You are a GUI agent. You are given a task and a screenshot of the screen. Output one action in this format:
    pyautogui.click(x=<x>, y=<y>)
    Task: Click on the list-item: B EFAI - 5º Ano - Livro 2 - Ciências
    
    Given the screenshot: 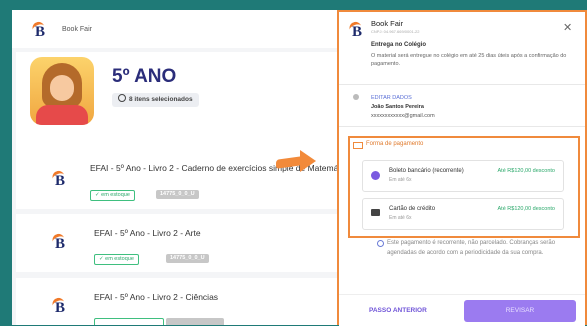 What is the action you would take?
    pyautogui.click(x=183, y=301)
    